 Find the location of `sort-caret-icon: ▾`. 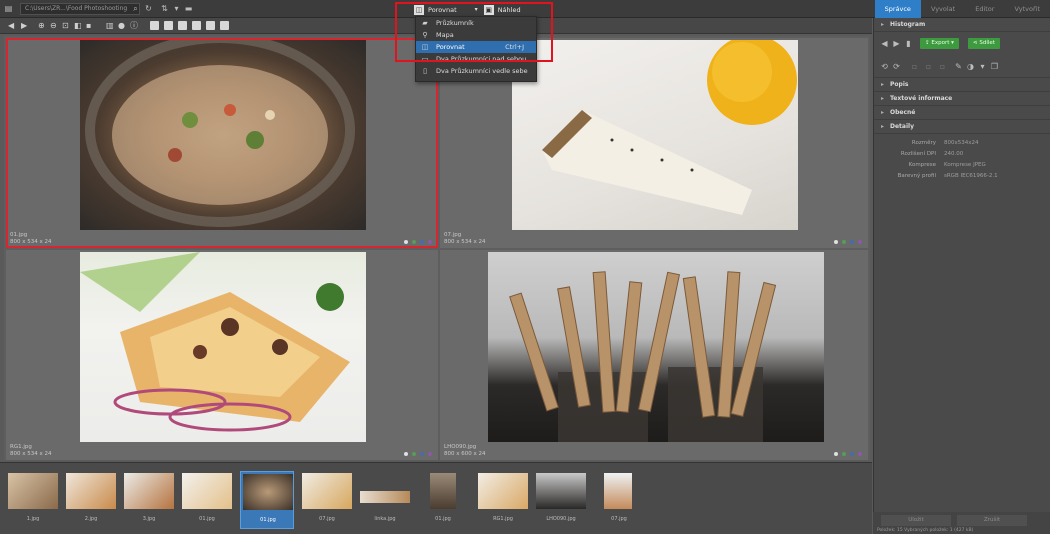

sort-caret-icon: ▾ is located at coordinates (176, 8).